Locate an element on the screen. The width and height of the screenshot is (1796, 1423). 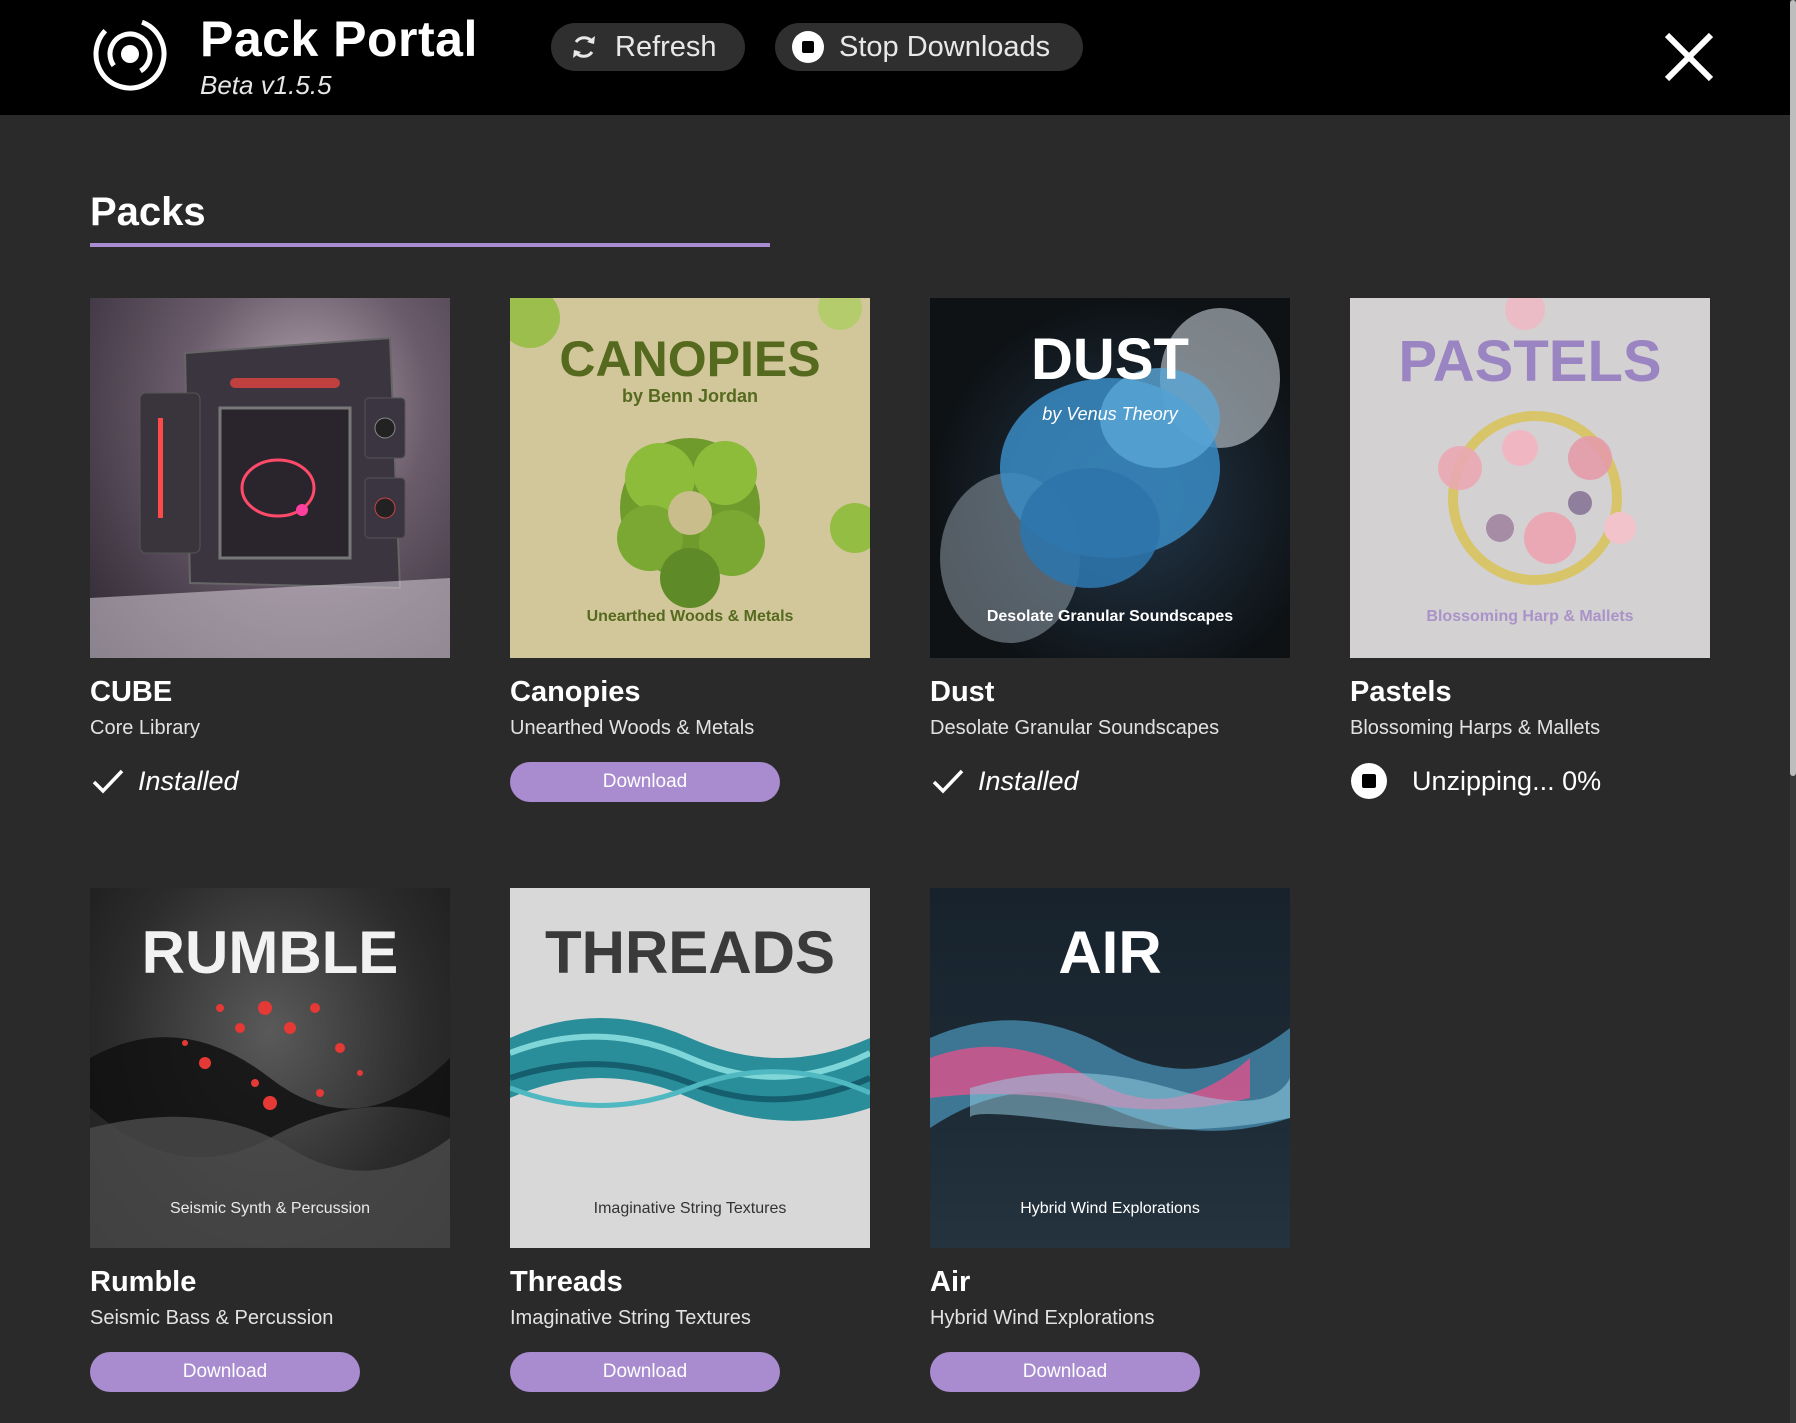
app-title: Pack Portal is located at coordinates (339, 39).